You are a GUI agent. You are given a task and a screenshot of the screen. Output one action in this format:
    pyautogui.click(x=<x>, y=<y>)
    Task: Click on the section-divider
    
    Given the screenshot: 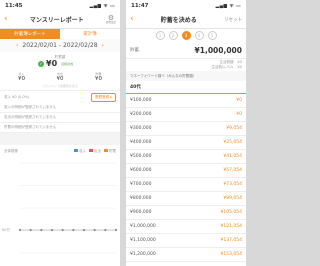 What is the action you would take?
    pyautogui.click(x=60, y=139)
    